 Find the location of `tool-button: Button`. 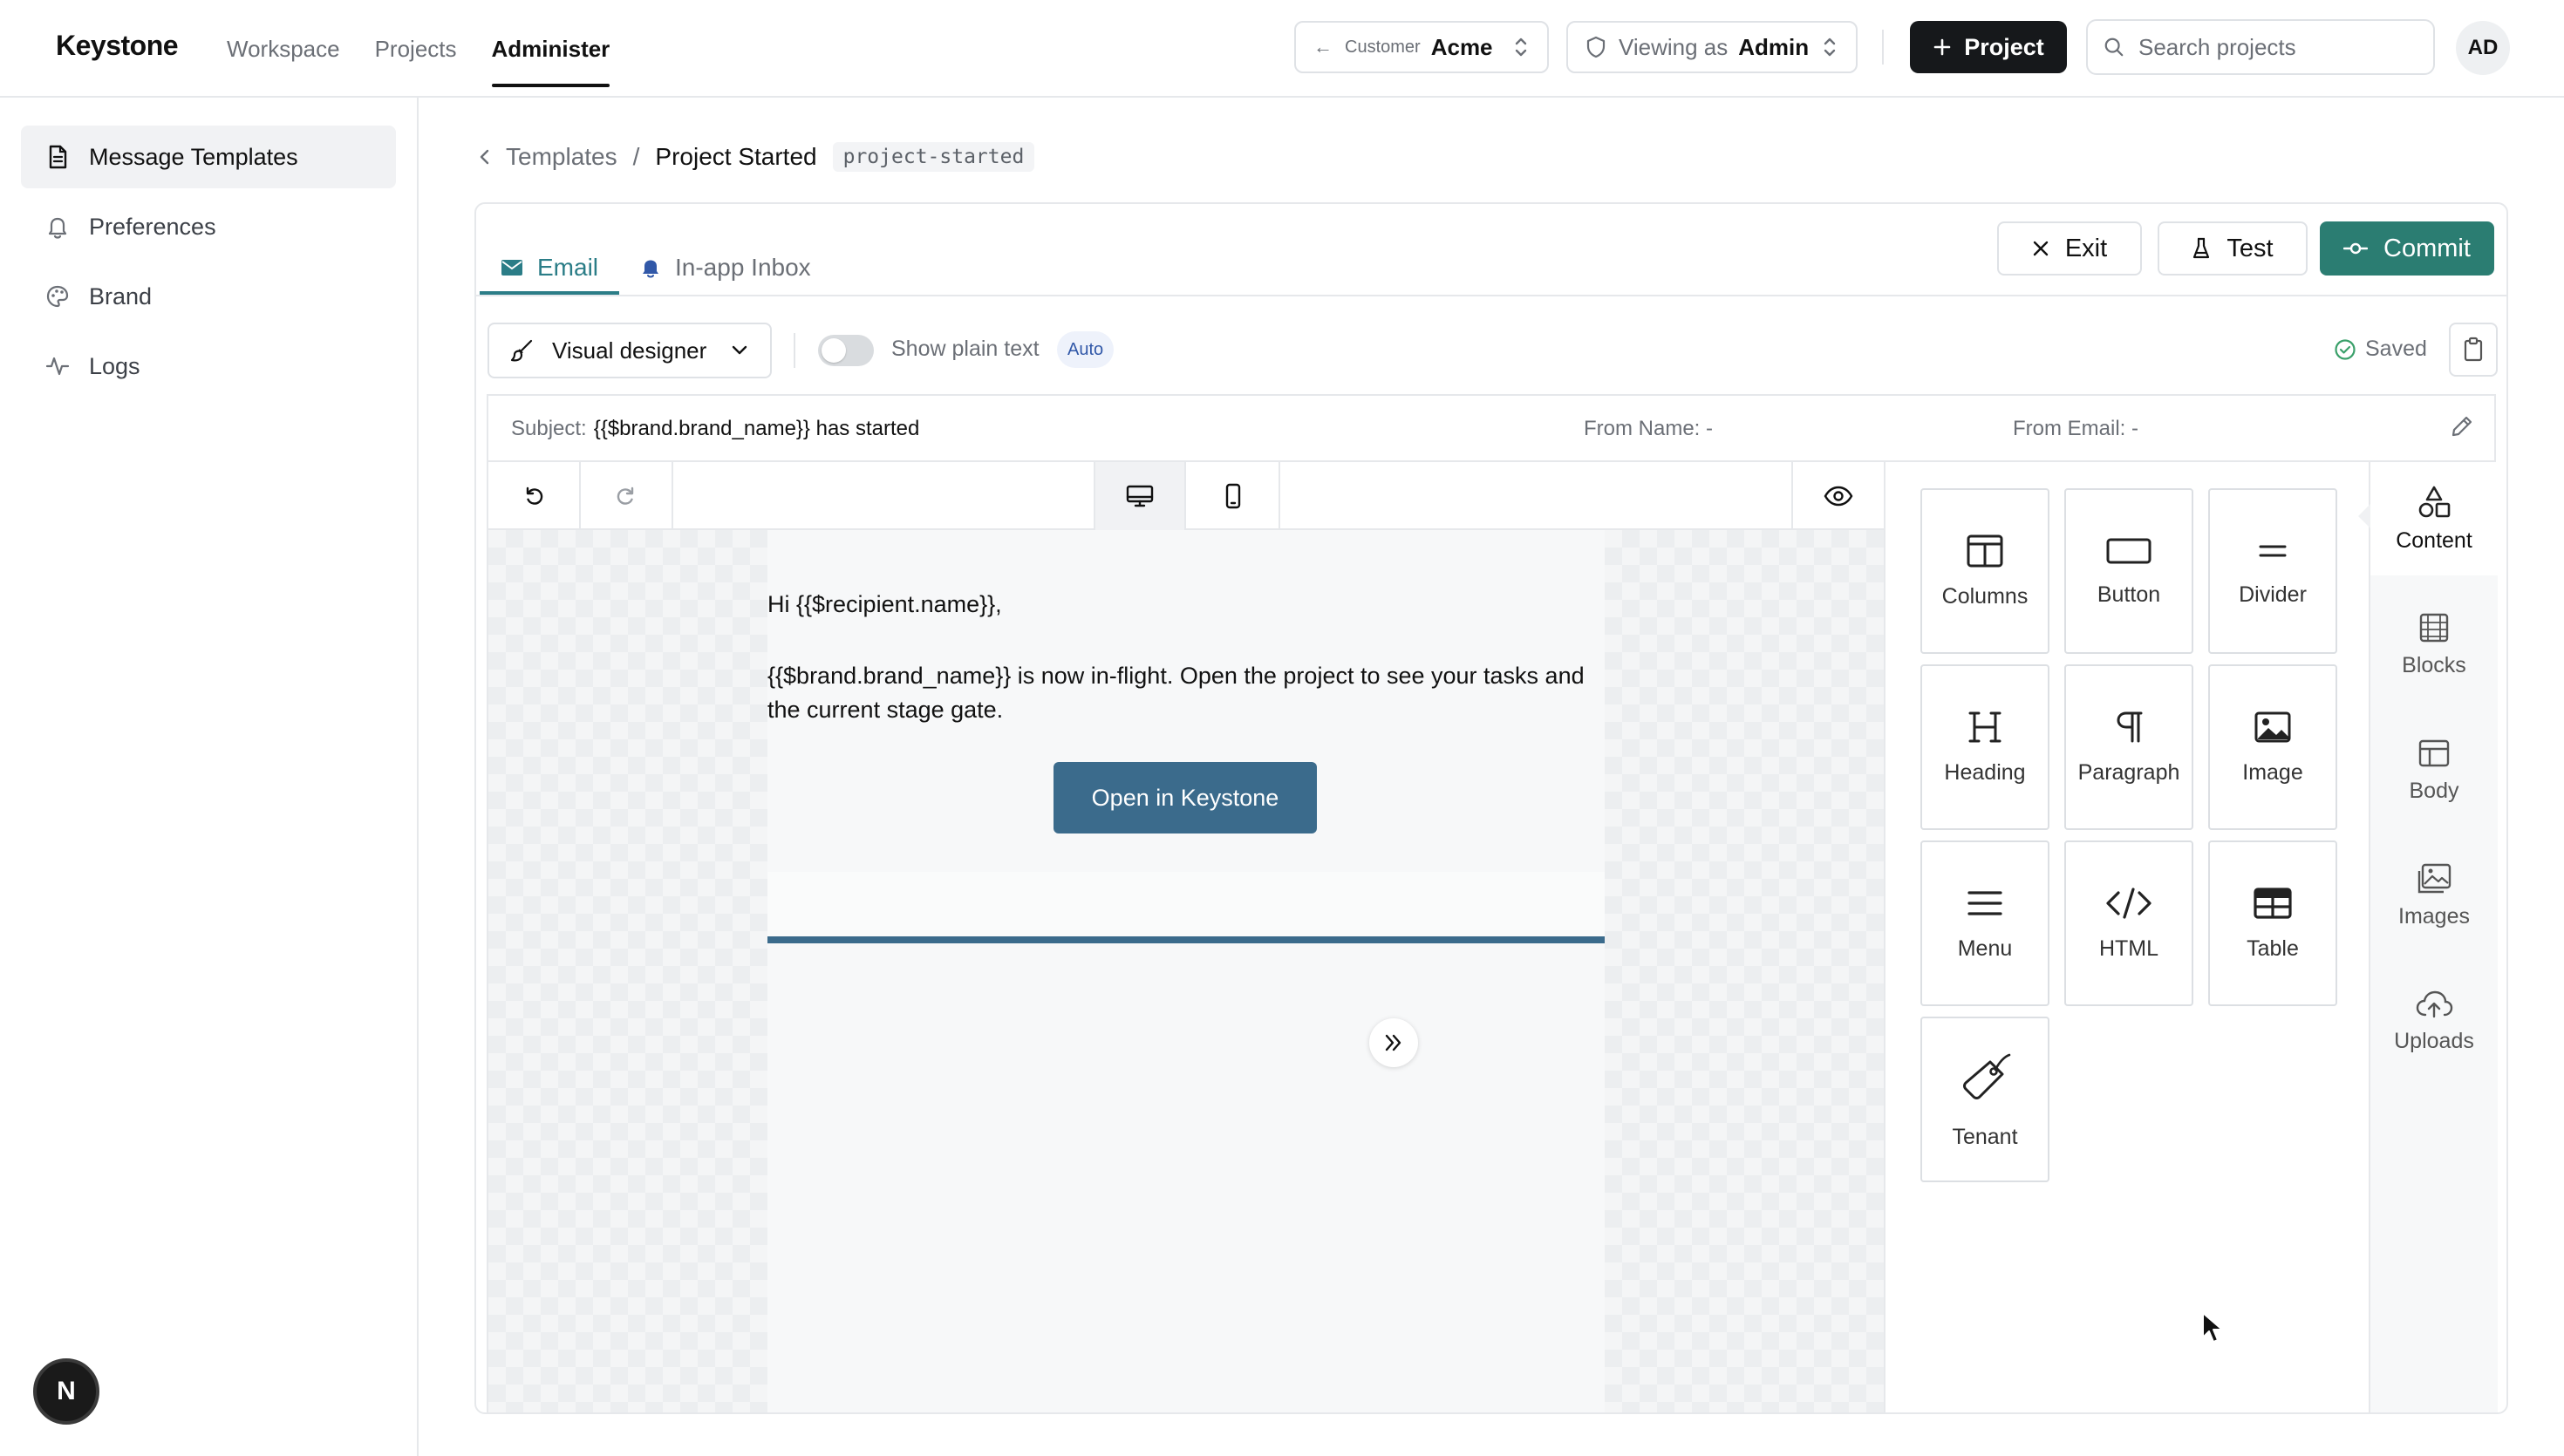

tool-button: Button is located at coordinates (2128, 571).